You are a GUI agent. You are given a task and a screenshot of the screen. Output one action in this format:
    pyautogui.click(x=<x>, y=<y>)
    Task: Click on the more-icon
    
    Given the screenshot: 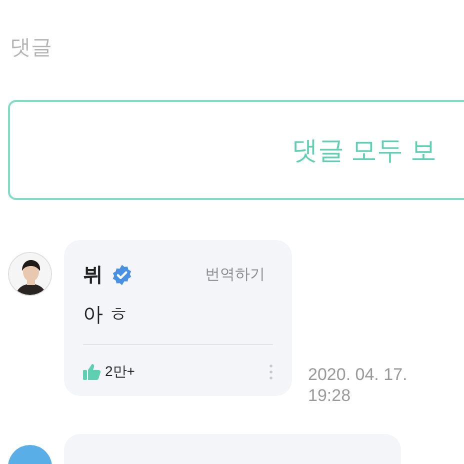 What is the action you would take?
    pyautogui.click(x=271, y=371)
    